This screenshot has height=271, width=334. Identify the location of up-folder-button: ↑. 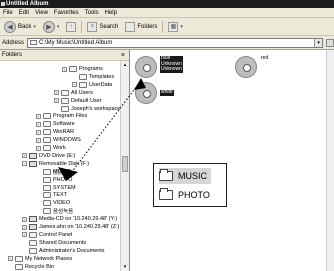
(71, 27).